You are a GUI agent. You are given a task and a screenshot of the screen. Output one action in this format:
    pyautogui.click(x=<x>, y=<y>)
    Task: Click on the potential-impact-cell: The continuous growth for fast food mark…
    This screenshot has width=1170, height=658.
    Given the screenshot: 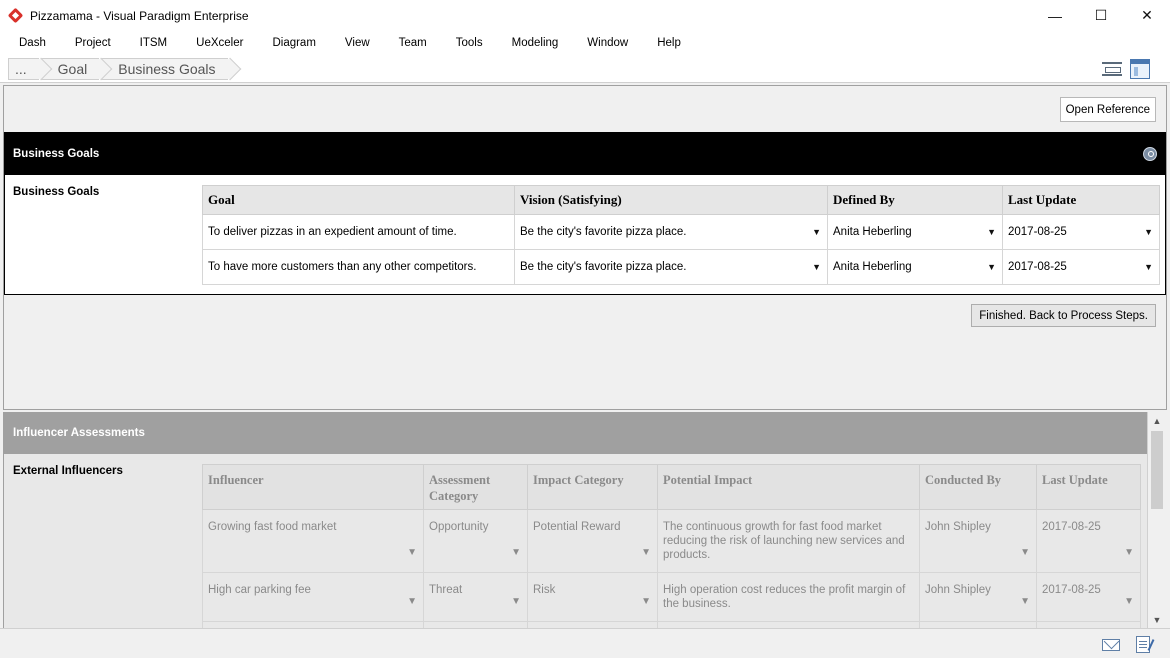 What is the action you would take?
    pyautogui.click(x=788, y=541)
    